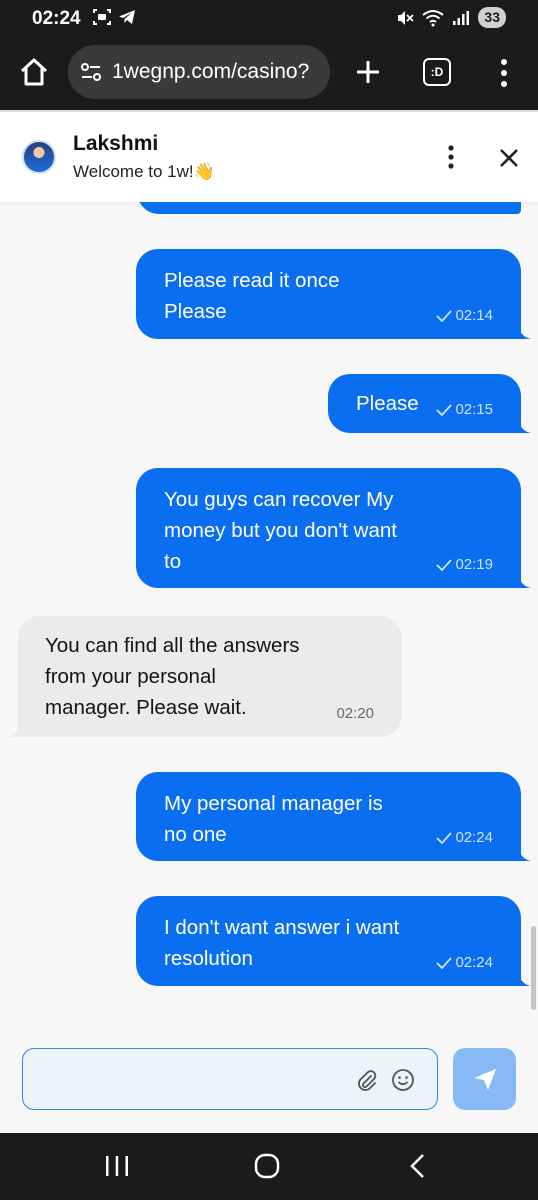  Describe the element at coordinates (533, 968) in the screenshot. I see `scrollbar-thumb` at that location.